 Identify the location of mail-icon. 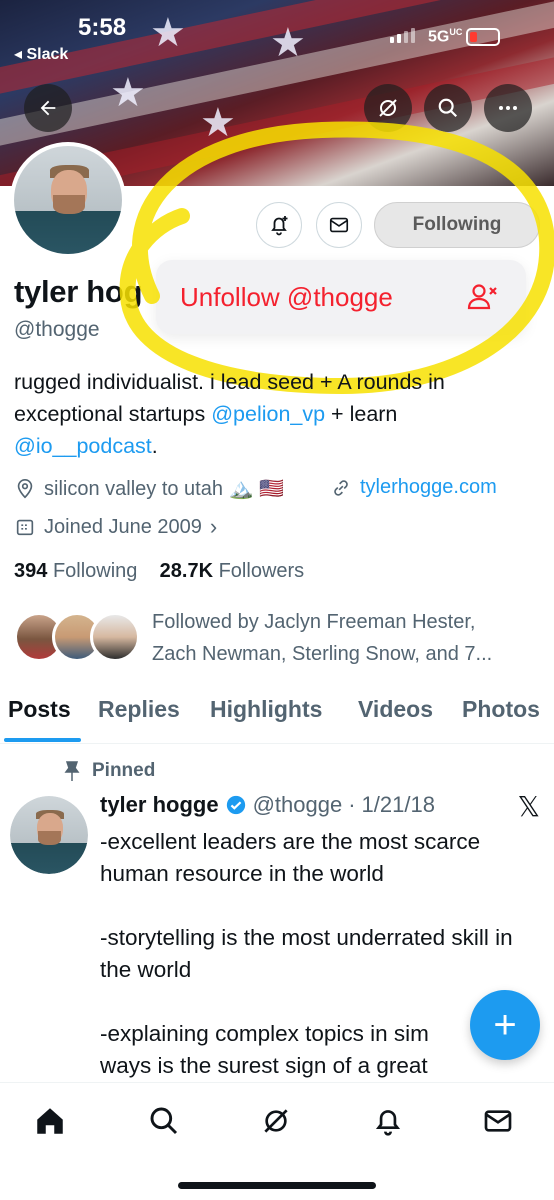
(339, 225).